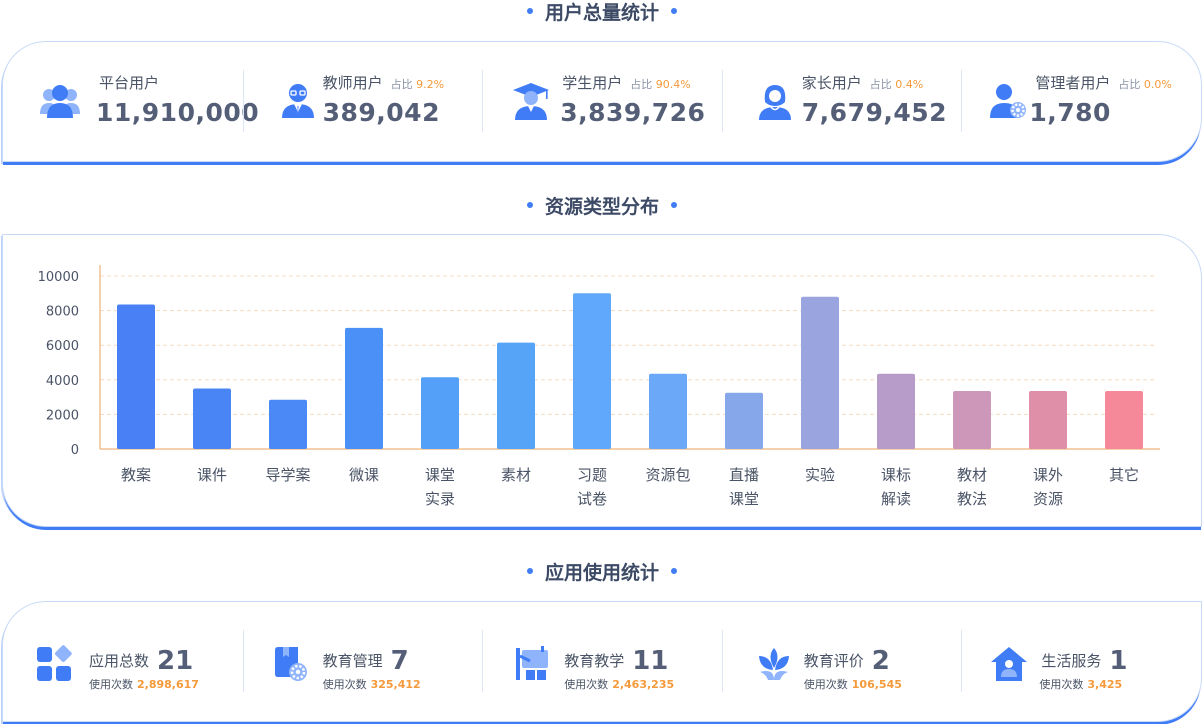 This screenshot has height=724, width=1204. I want to click on app-section-title: 应用使用统计, so click(601, 572).